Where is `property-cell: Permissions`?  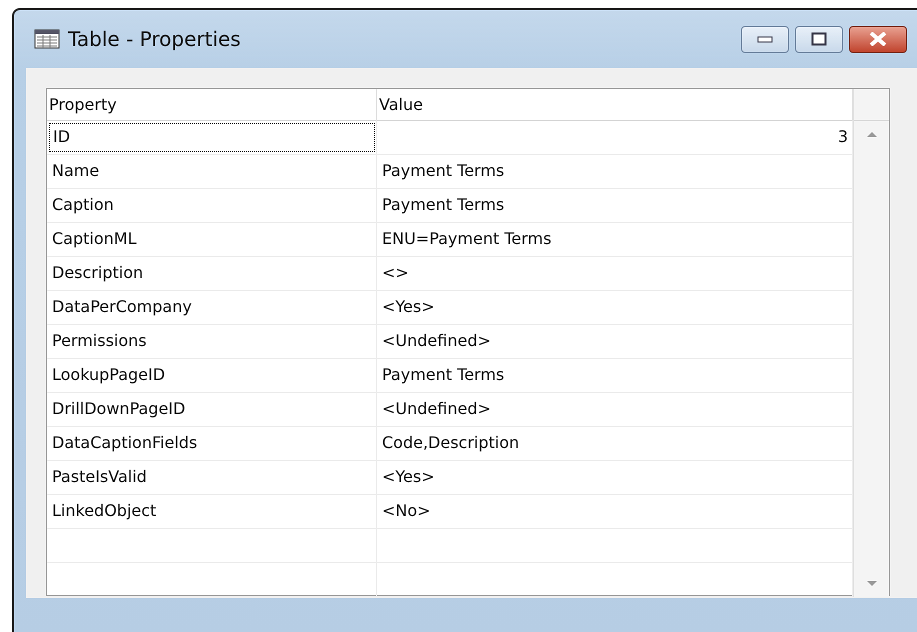
property-cell: Permissions is located at coordinates (212, 341).